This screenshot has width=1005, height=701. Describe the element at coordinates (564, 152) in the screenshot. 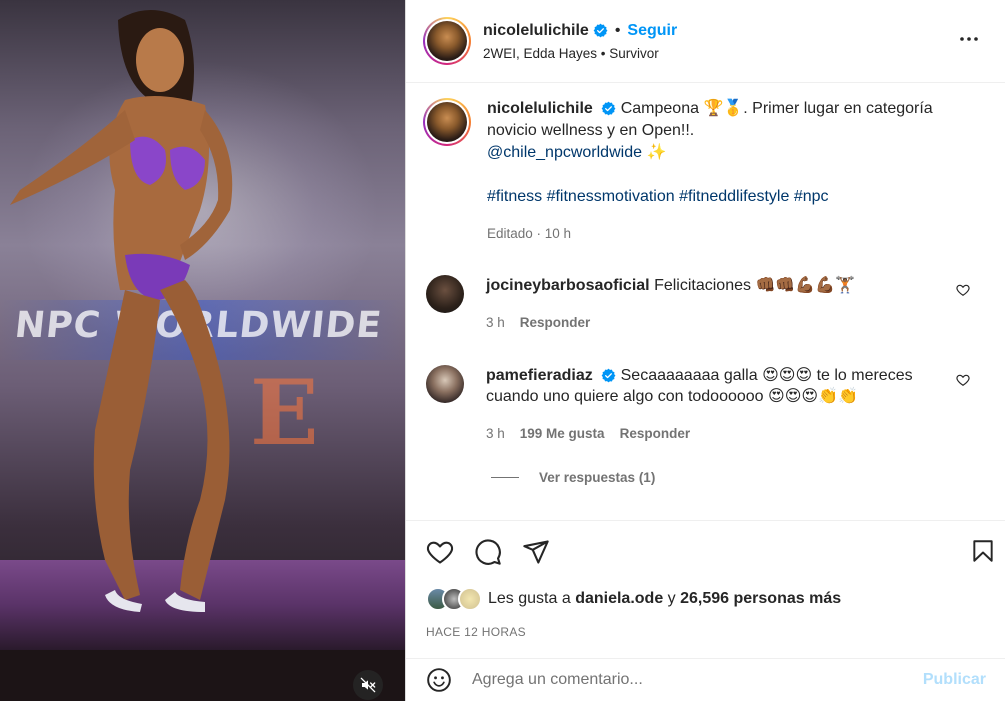

I see `caption-mention-link: @chile_npcworldwide` at that location.